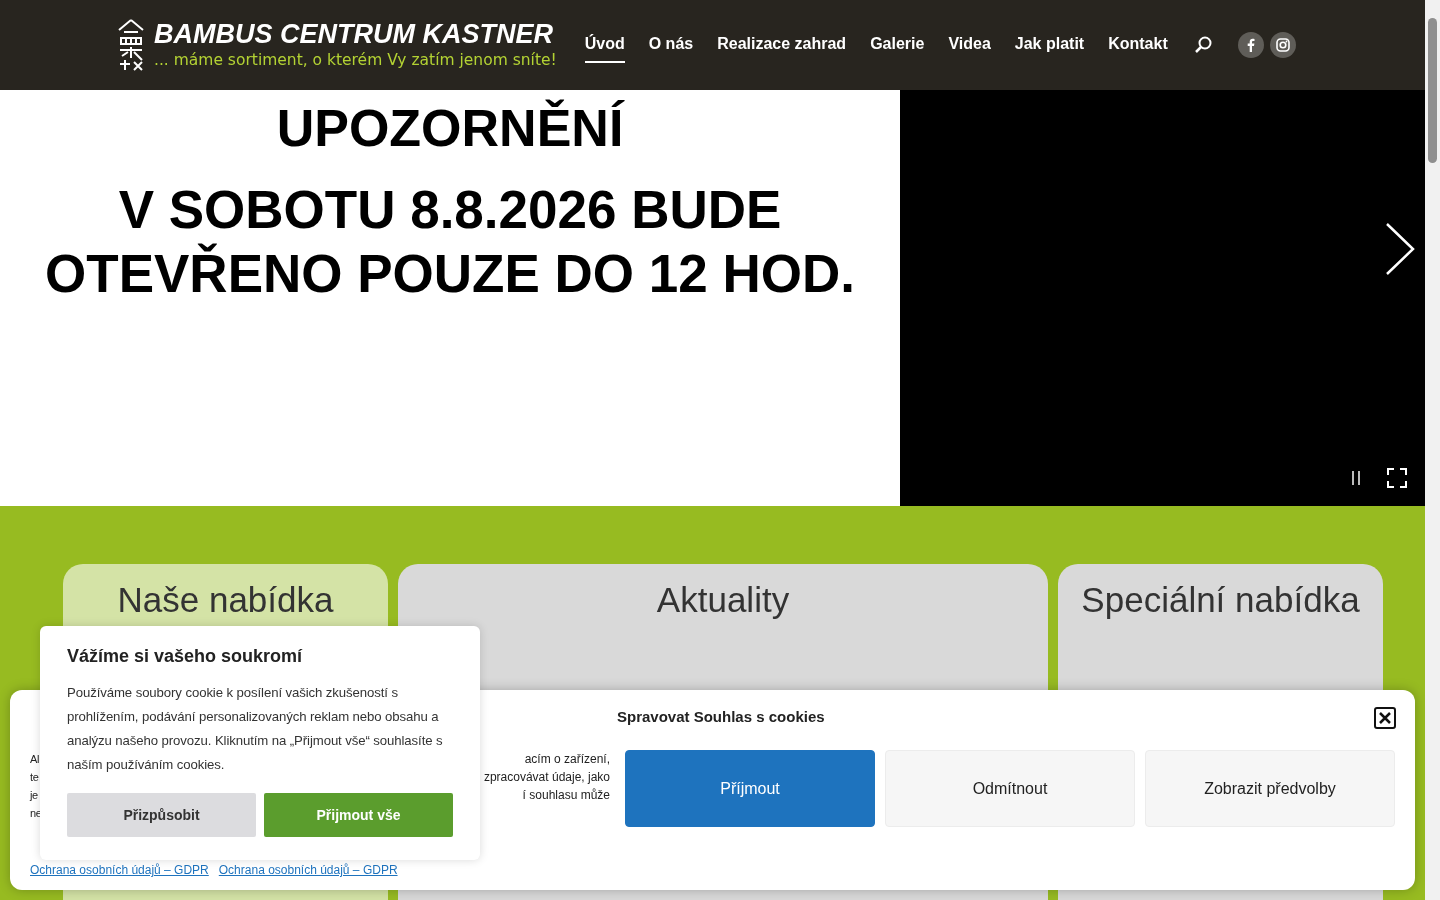 Image resolution: width=1440 pixels, height=900 pixels. What do you see at coordinates (721, 716) in the screenshot?
I see `banner-title: Spravovat Souhlas s cookies` at bounding box center [721, 716].